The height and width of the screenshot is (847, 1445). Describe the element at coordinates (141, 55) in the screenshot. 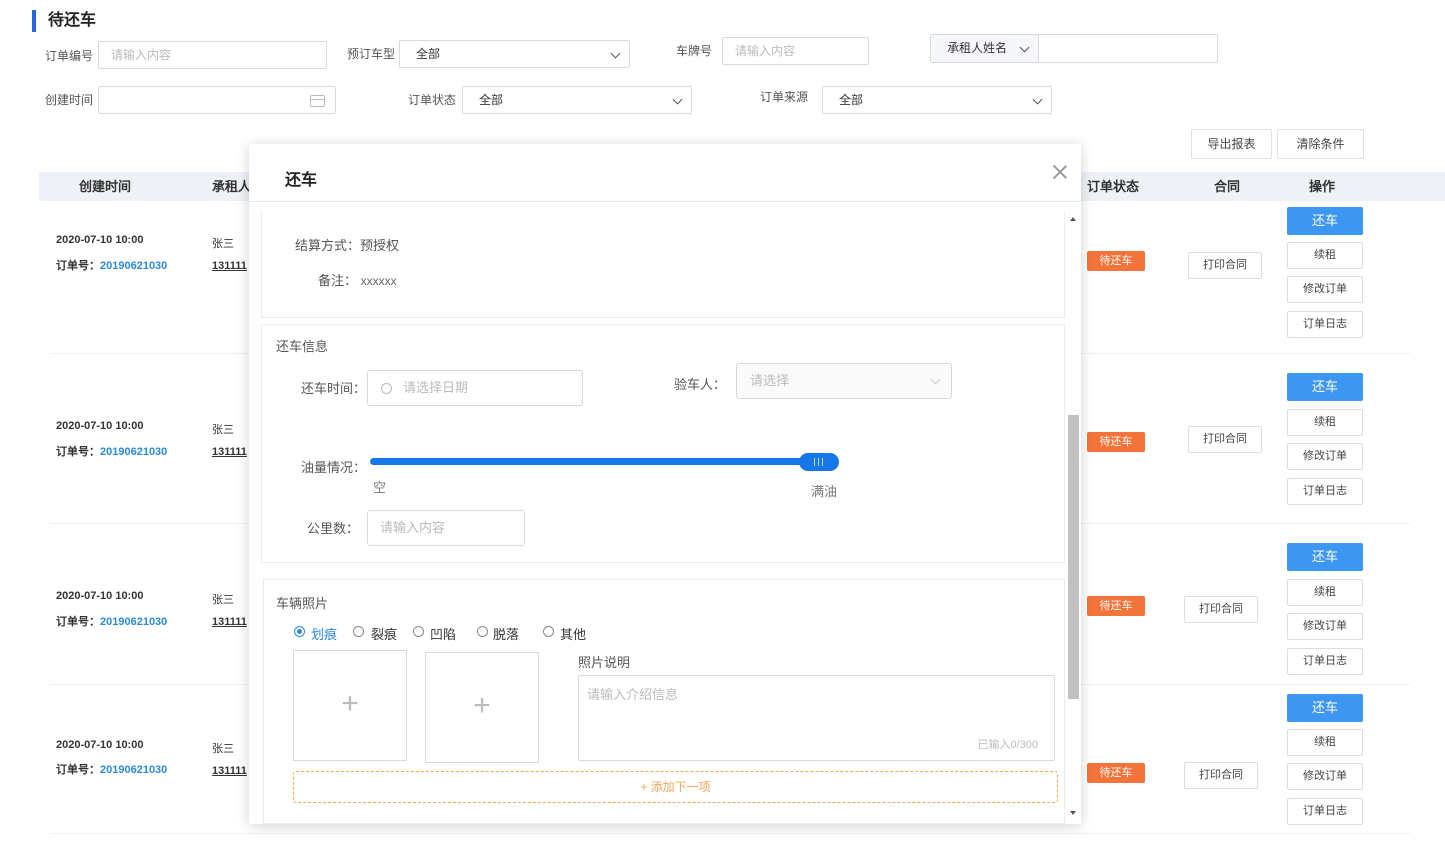

I see `order-no-placeholder: 请输入内容` at that location.